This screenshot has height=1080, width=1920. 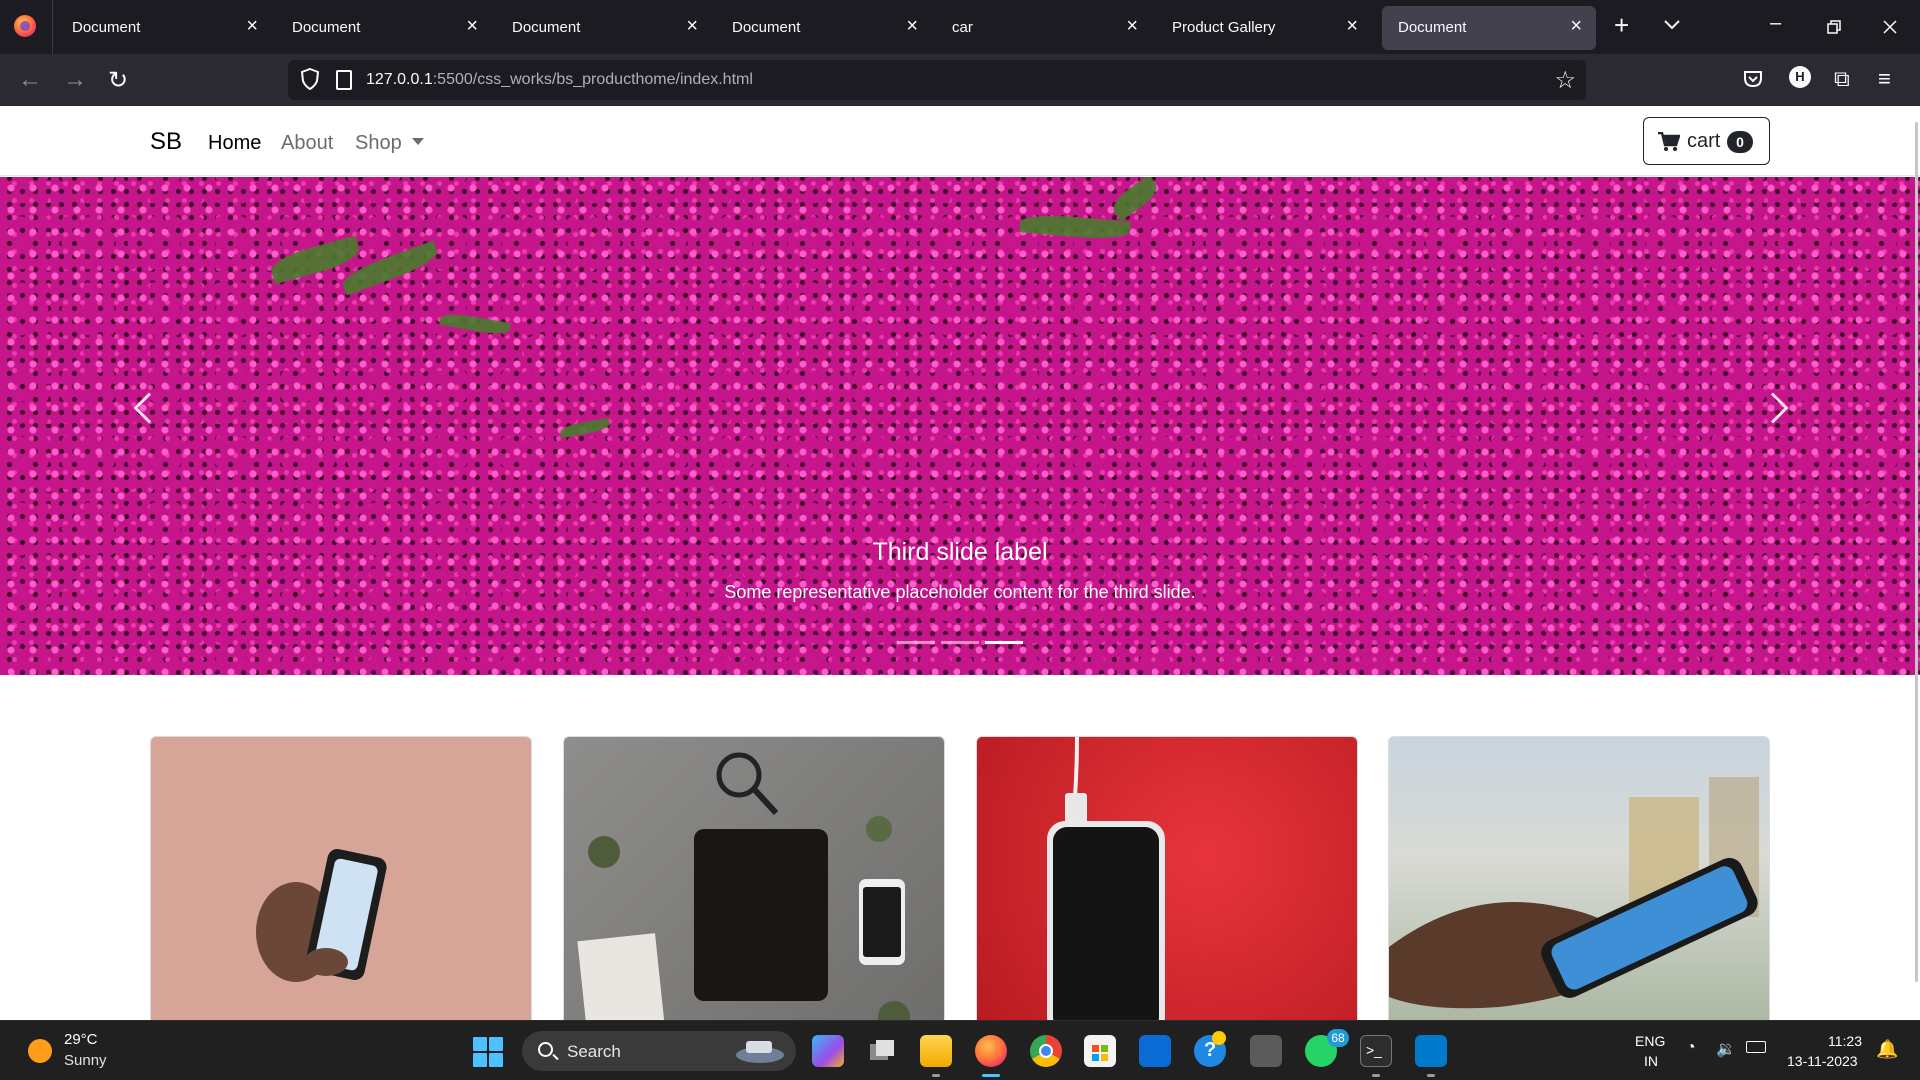 What do you see at coordinates (166, 142) in the screenshot?
I see `site-brand: SB` at bounding box center [166, 142].